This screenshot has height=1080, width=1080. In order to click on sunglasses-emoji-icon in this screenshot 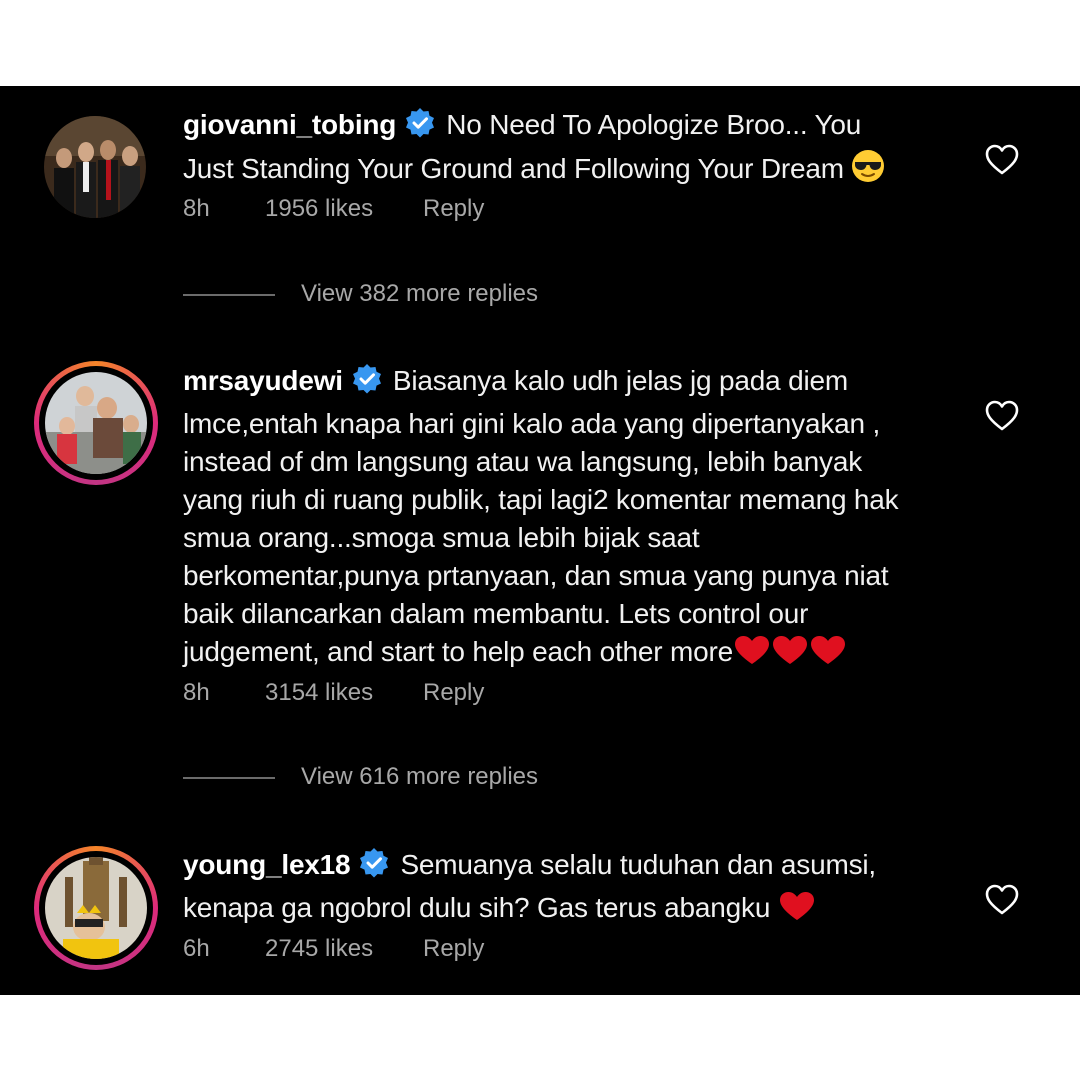, I will do `click(868, 171)`.